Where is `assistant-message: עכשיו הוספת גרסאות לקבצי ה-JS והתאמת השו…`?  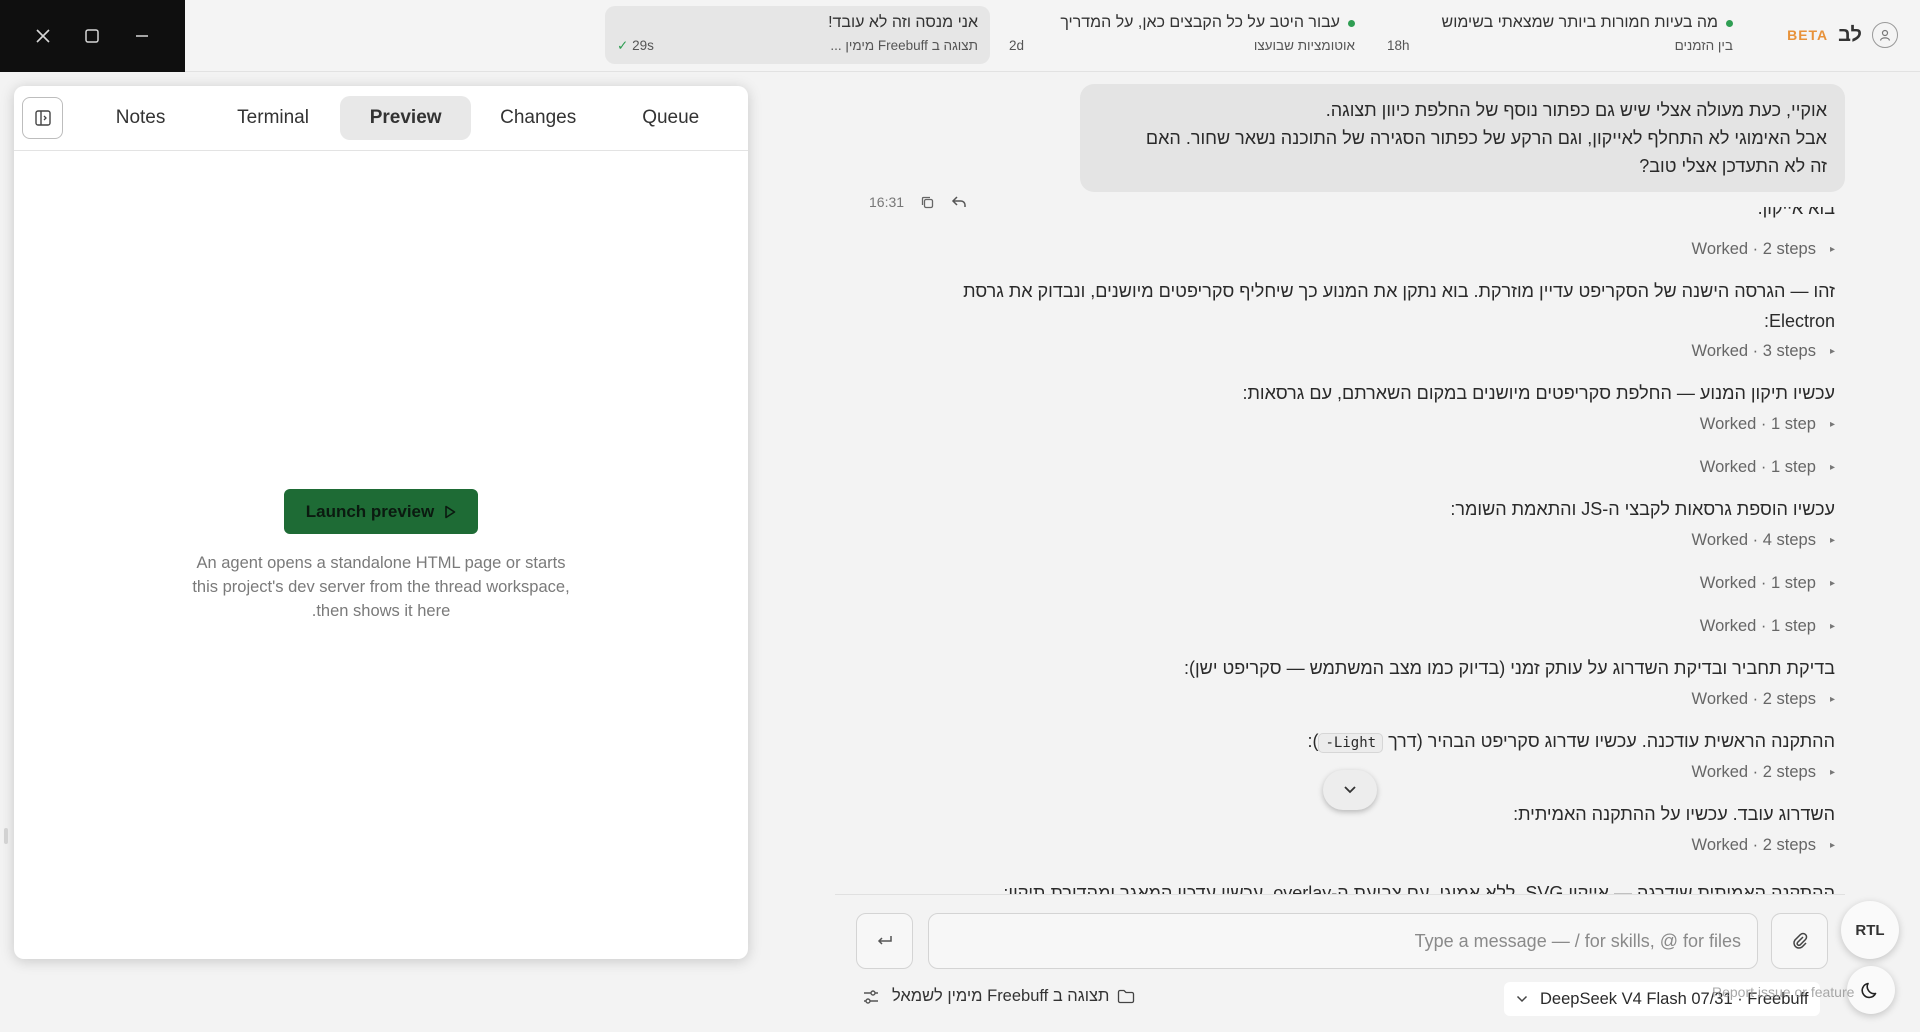
assistant-message: עכשיו הוספת גרסאות לקבצי ה-JS והתאמת השו… is located at coordinates (1642, 509).